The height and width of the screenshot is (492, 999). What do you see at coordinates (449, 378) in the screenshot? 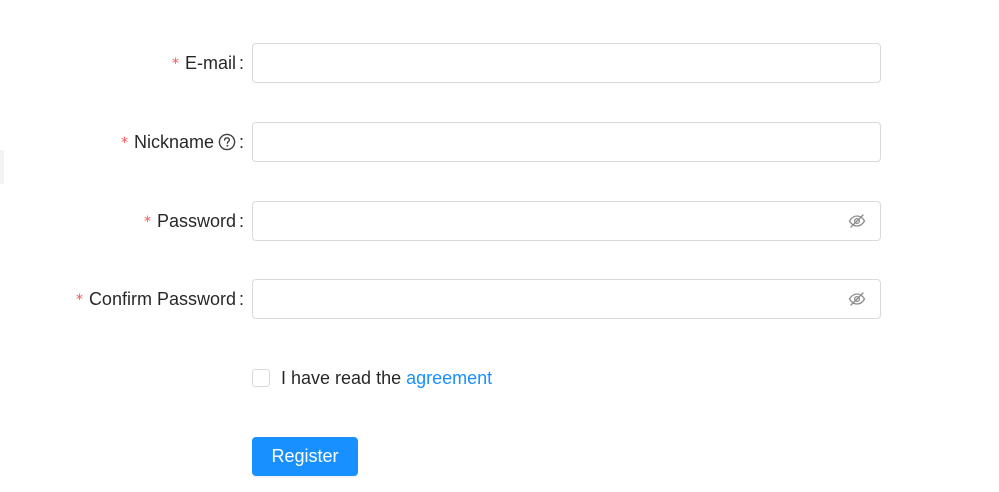
I see `agreement-link: agreement` at bounding box center [449, 378].